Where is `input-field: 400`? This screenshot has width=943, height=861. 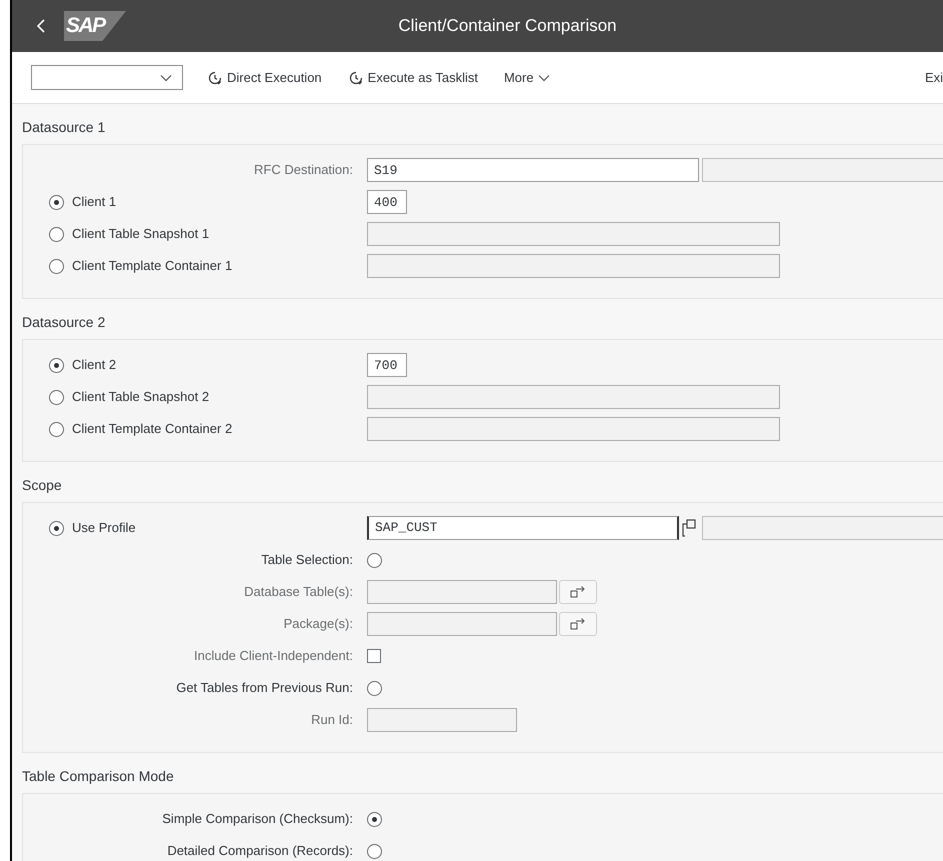 input-field: 400 is located at coordinates (387, 202).